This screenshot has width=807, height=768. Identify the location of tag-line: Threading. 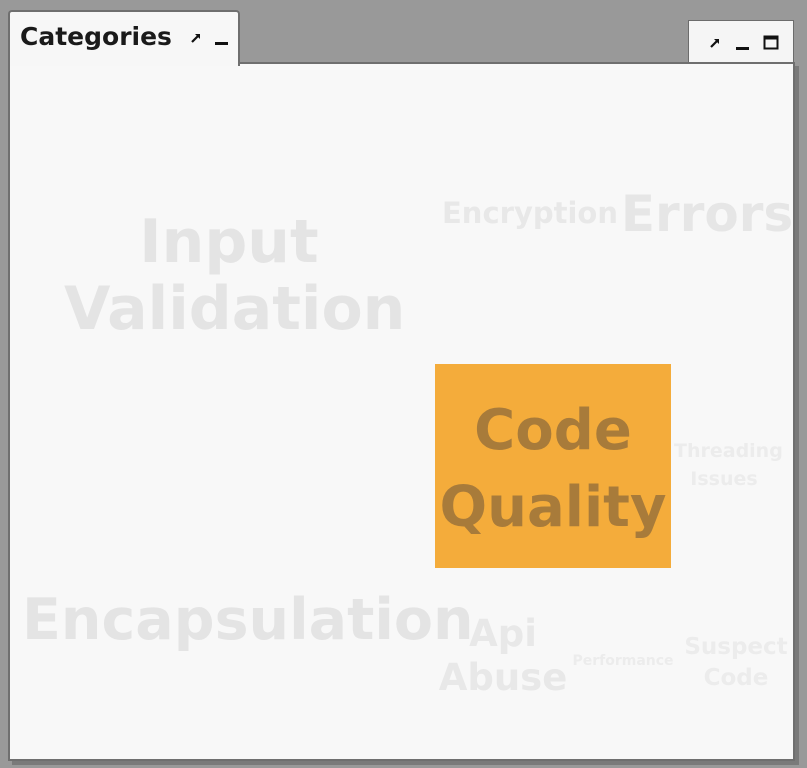
(728, 451).